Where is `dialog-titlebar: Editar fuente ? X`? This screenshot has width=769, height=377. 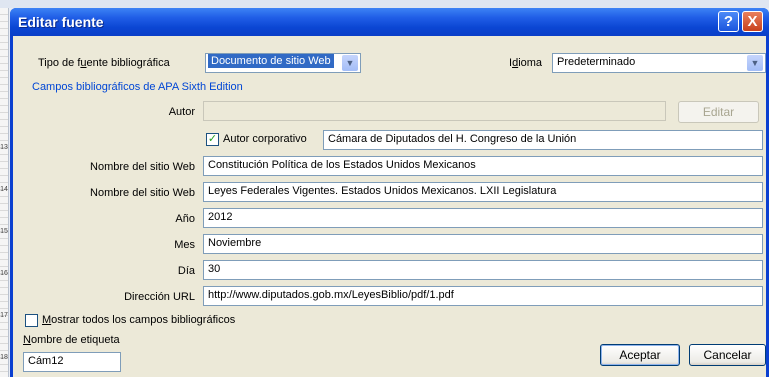 dialog-titlebar: Editar fuente ? X is located at coordinates (389, 22).